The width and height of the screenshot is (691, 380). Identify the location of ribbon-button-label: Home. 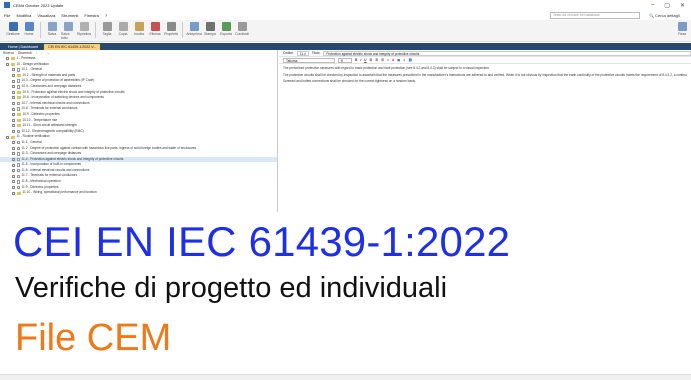
(29, 34).